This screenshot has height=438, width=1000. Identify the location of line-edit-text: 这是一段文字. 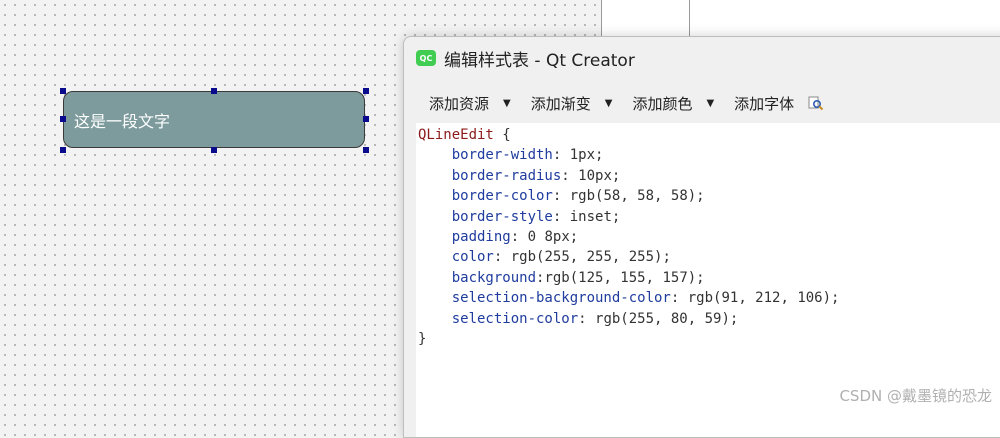
(122, 121).